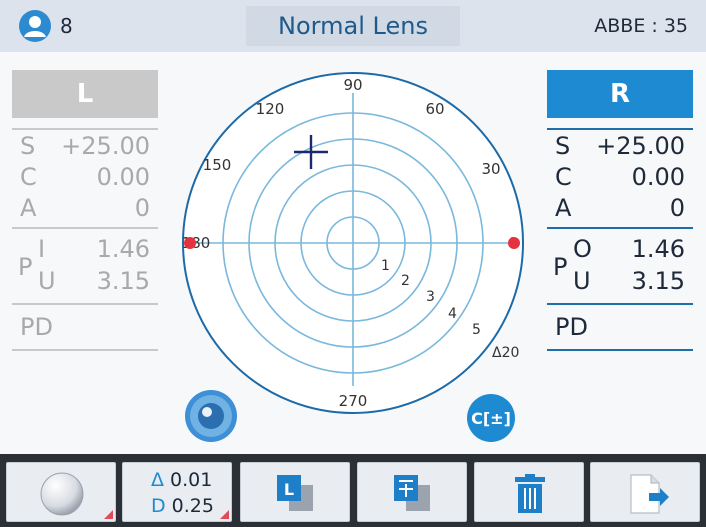 This screenshot has width=706, height=527. Describe the element at coordinates (42, 249) in the screenshot. I see `prism-base-1-label: I` at that location.